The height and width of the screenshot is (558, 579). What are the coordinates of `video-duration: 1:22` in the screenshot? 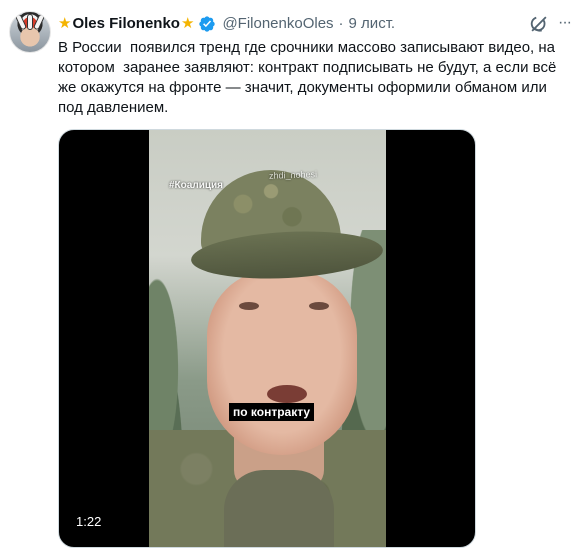 It's located at (89, 522).